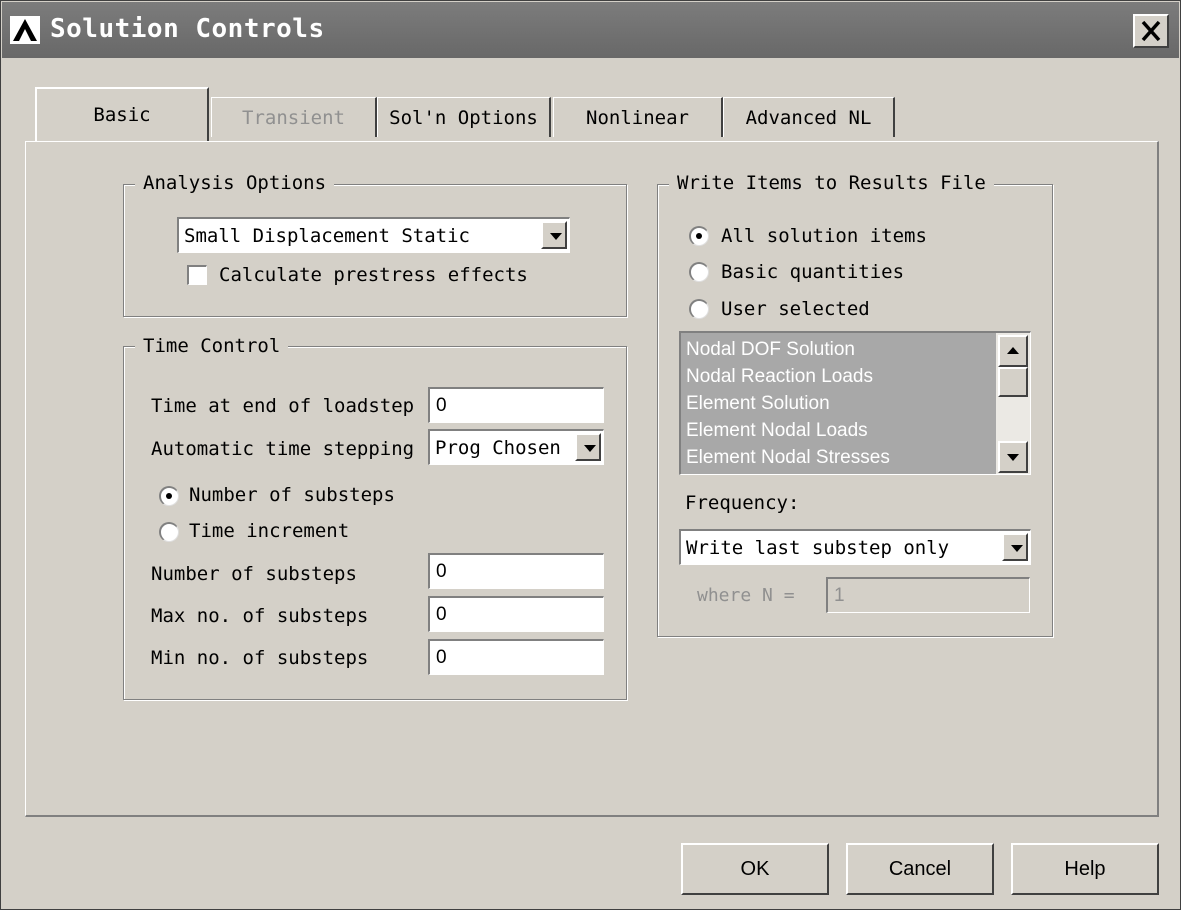 This screenshot has height=910, width=1181. I want to click on title-bar: Solution Controls, so click(590, 30).